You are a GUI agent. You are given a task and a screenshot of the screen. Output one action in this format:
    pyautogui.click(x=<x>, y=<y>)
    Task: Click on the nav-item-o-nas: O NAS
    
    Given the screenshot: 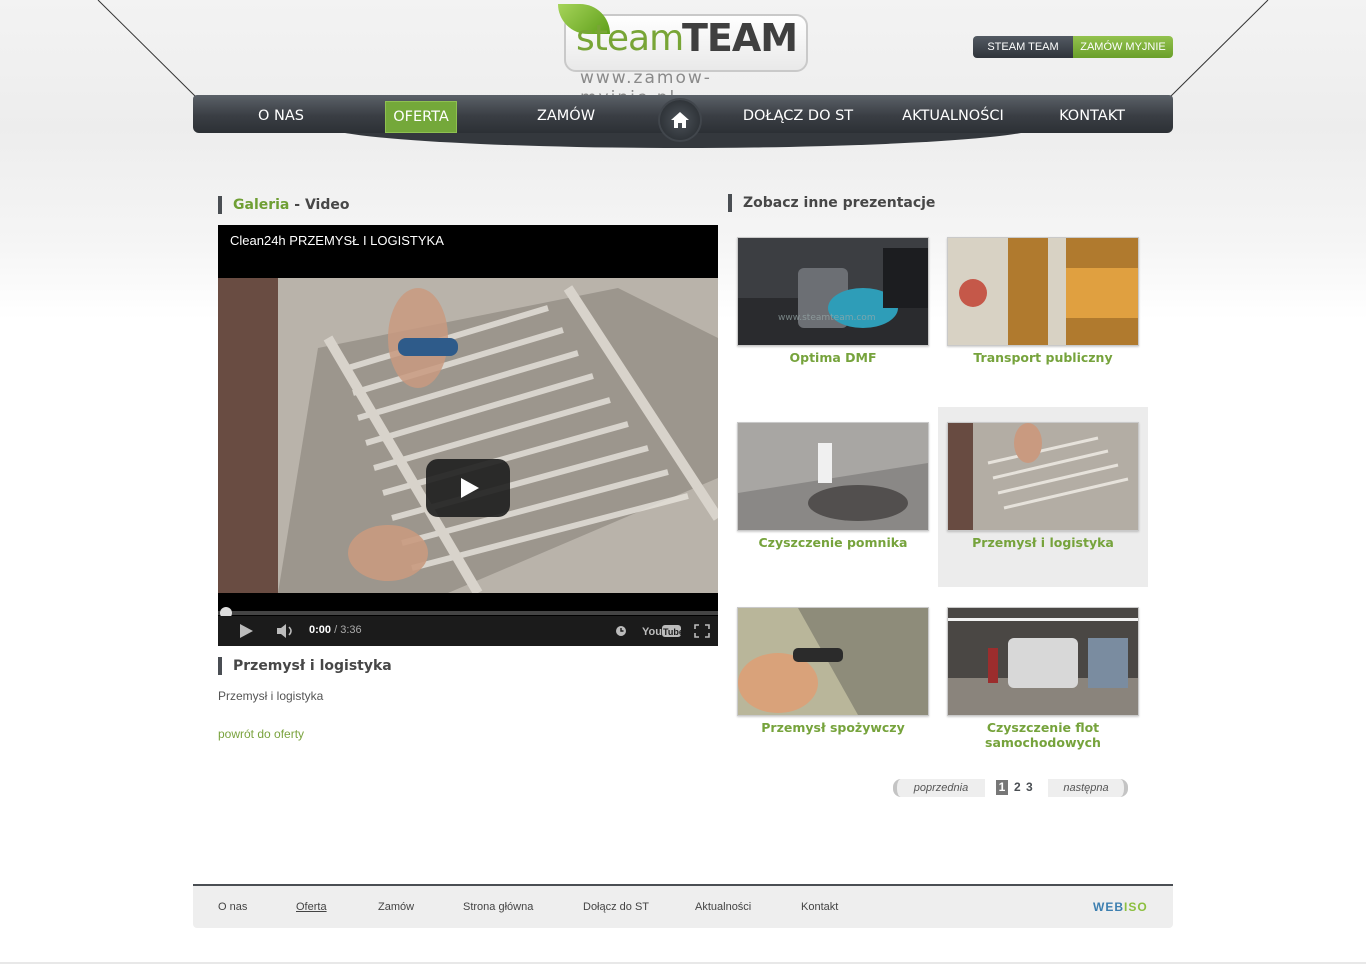 What is the action you would take?
    pyautogui.click(x=281, y=116)
    